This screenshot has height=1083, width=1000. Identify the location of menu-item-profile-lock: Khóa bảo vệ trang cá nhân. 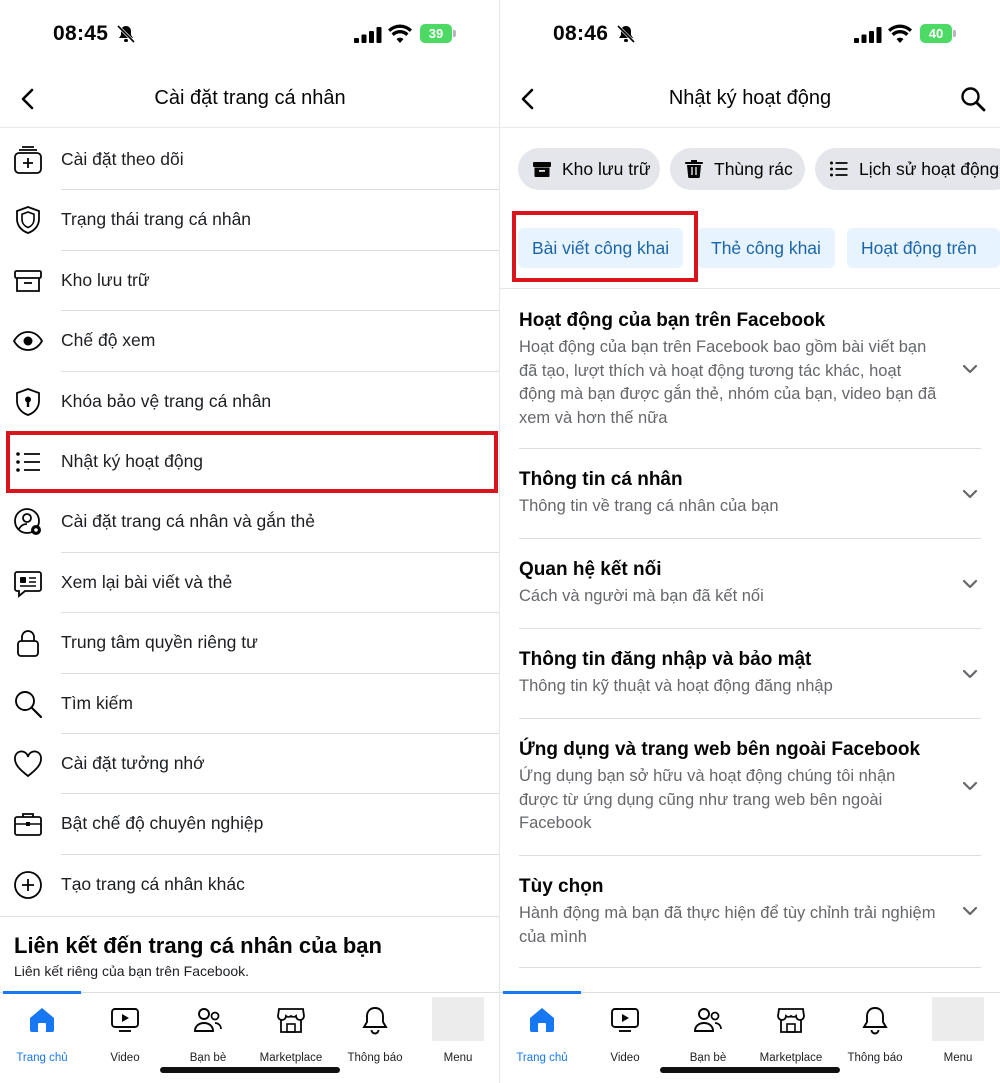
(250, 402).